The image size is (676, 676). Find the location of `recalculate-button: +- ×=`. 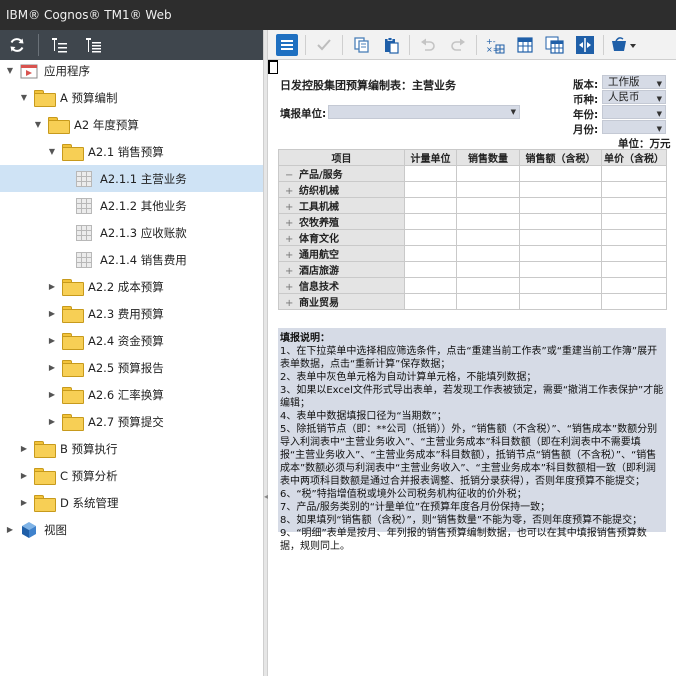

recalculate-button: +- ×= is located at coordinates (495, 45).